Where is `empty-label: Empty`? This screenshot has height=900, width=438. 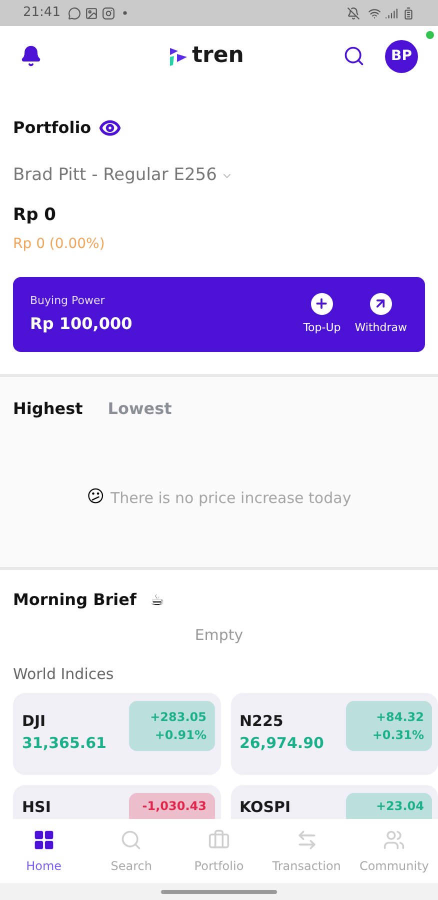
empty-label: Empty is located at coordinates (219, 635).